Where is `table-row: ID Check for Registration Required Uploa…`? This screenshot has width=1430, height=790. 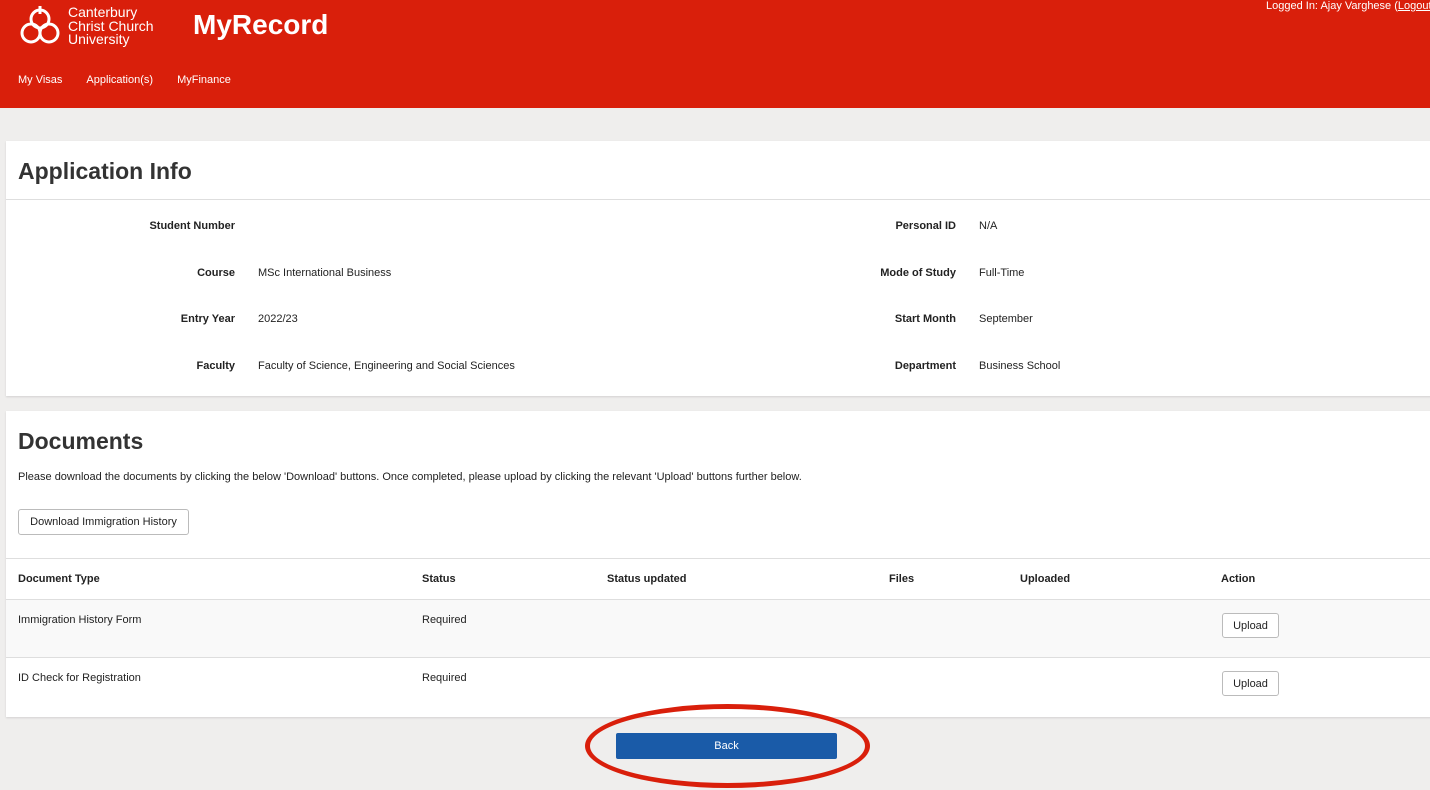
table-row: ID Check for Registration Required Uploa… is located at coordinates (718, 687).